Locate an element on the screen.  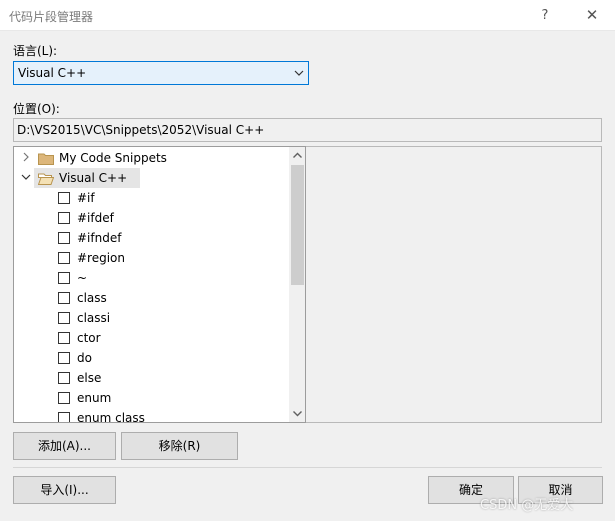
snippet-item: do is located at coordinates (149, 358).